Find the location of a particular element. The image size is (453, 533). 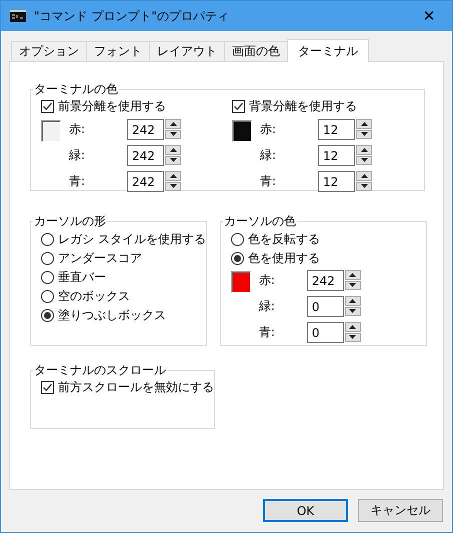

group-title: カーソルの形 is located at coordinates (70, 221).